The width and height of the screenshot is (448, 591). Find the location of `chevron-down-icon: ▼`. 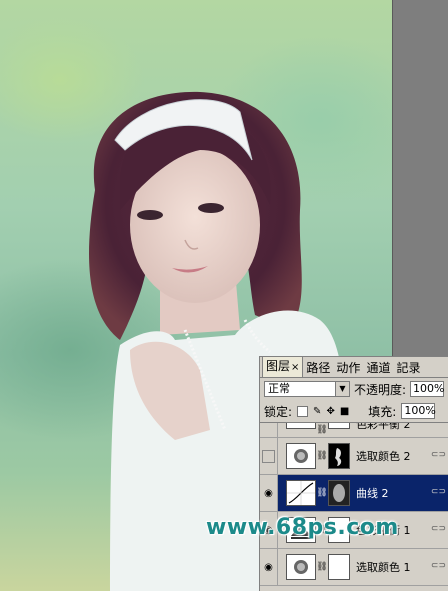

chevron-down-icon: ▼ is located at coordinates (342, 389).